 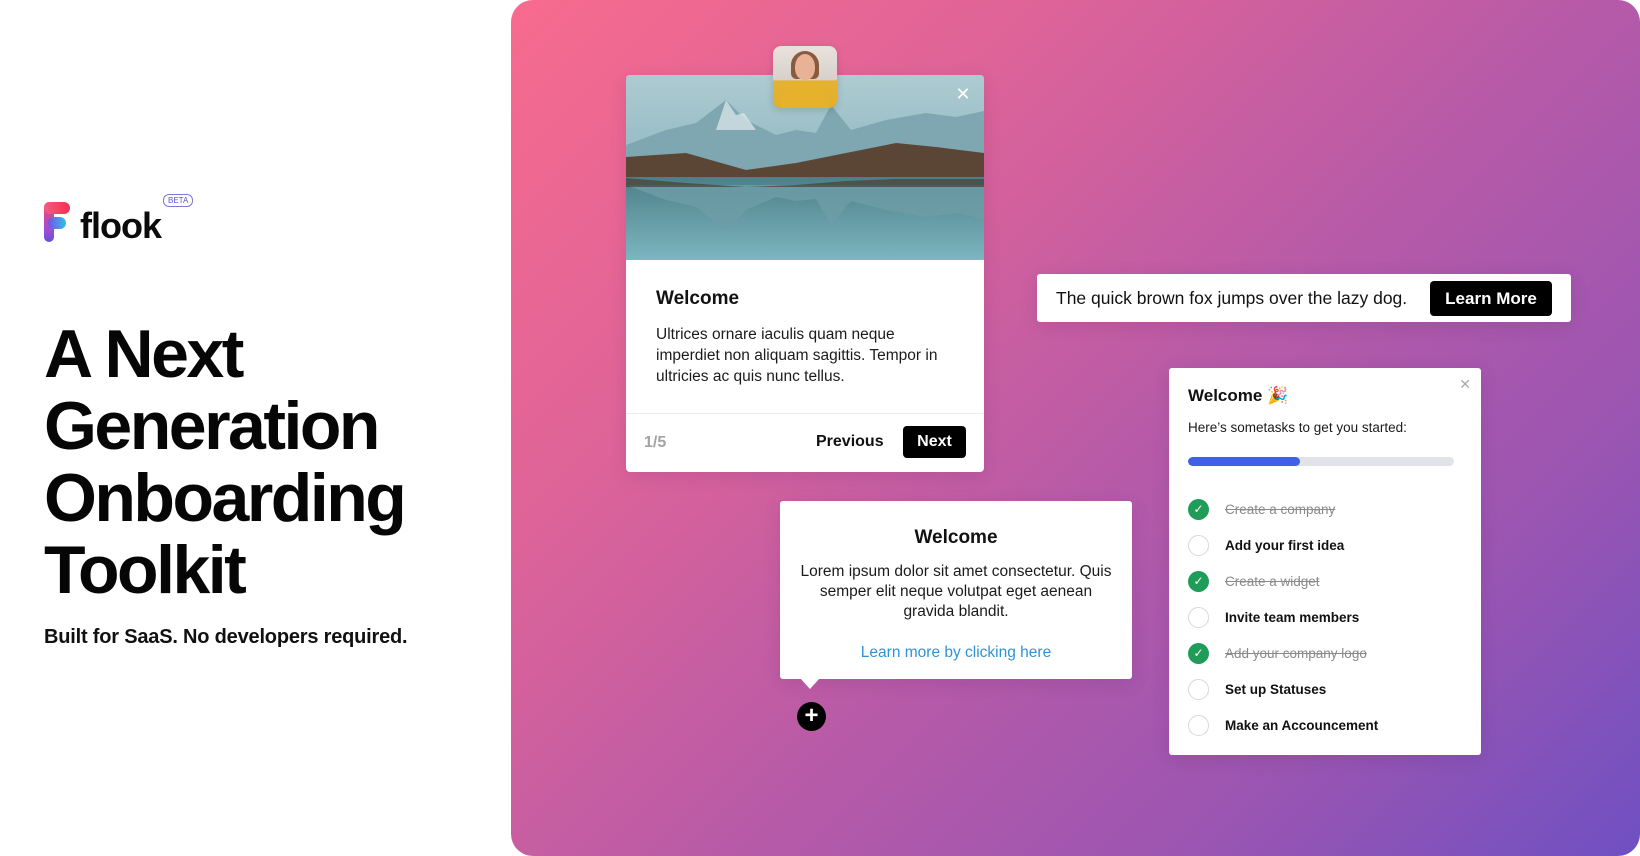 I want to click on checklist-title-text: Welcome, so click(x=1225, y=395).